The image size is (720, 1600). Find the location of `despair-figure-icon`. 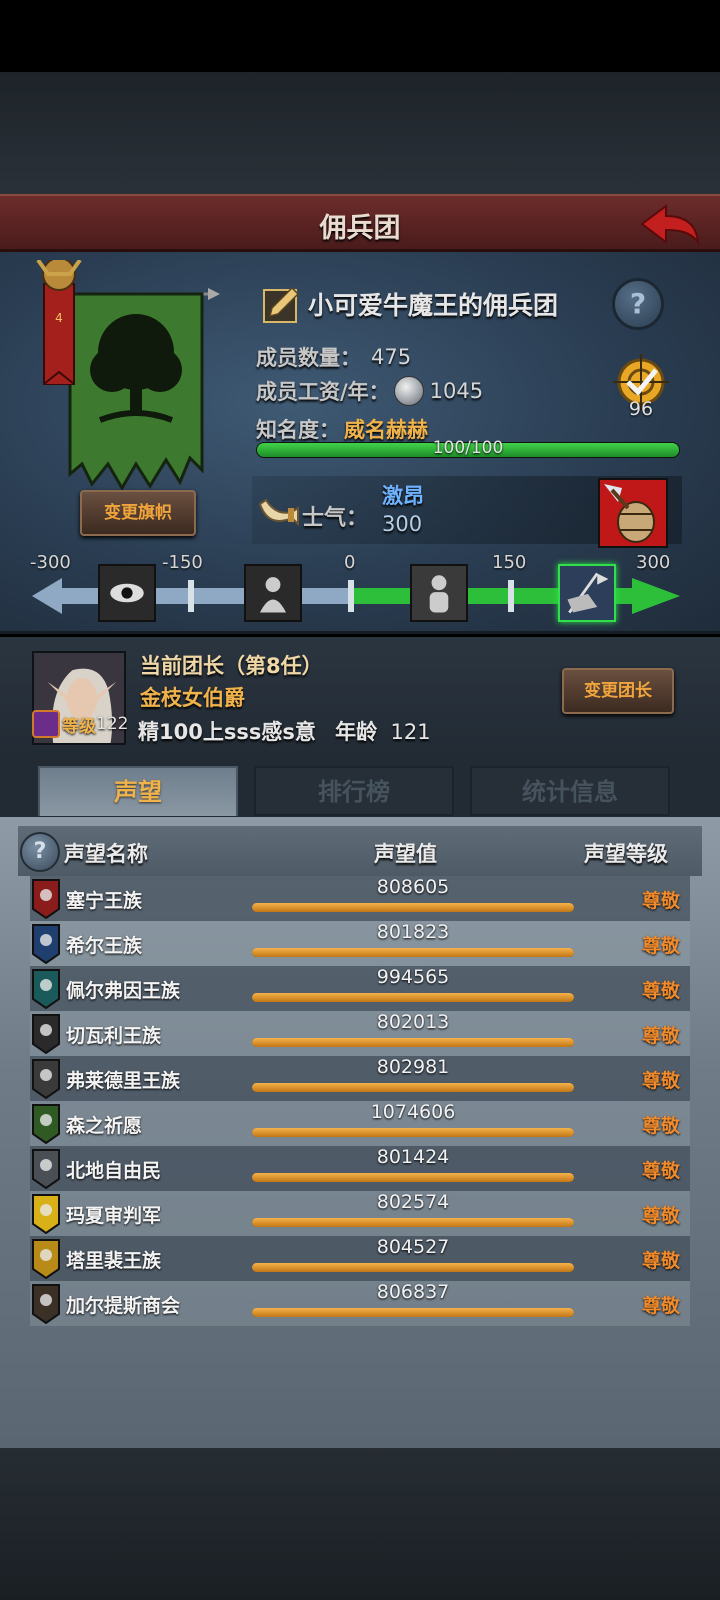

despair-figure-icon is located at coordinates (273, 593).